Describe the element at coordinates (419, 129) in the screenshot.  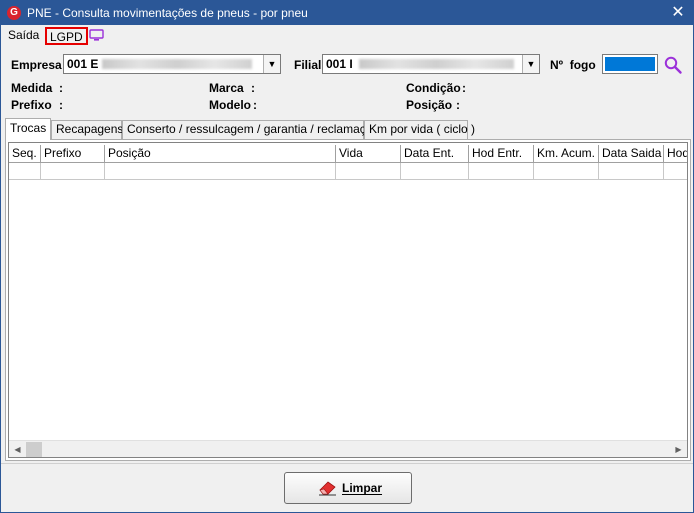
I see `tab-km-por-vida: Km por vida ( ciclo )` at that location.